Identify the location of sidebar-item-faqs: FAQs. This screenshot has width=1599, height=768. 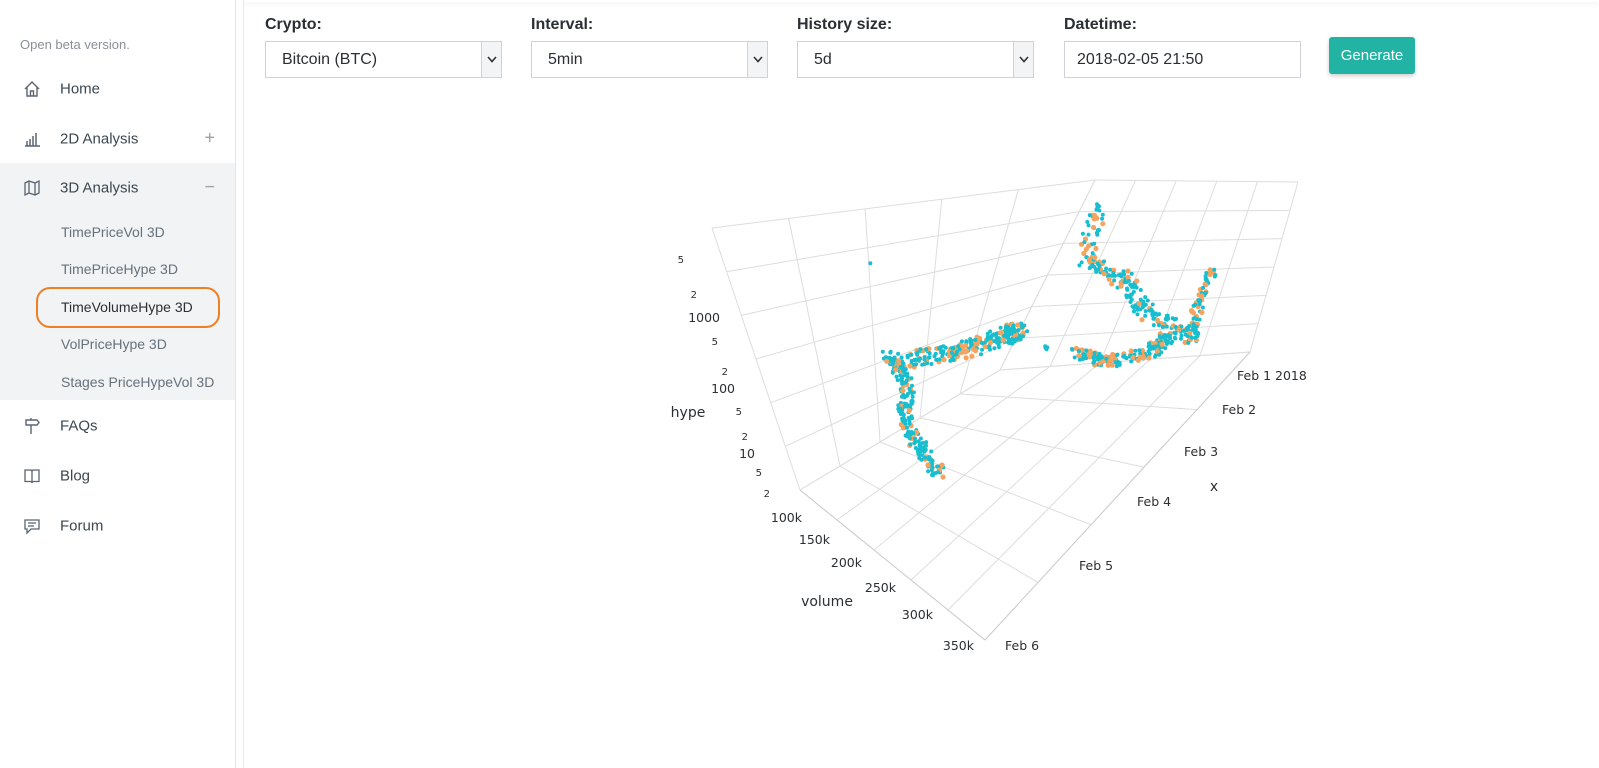
(117, 426).